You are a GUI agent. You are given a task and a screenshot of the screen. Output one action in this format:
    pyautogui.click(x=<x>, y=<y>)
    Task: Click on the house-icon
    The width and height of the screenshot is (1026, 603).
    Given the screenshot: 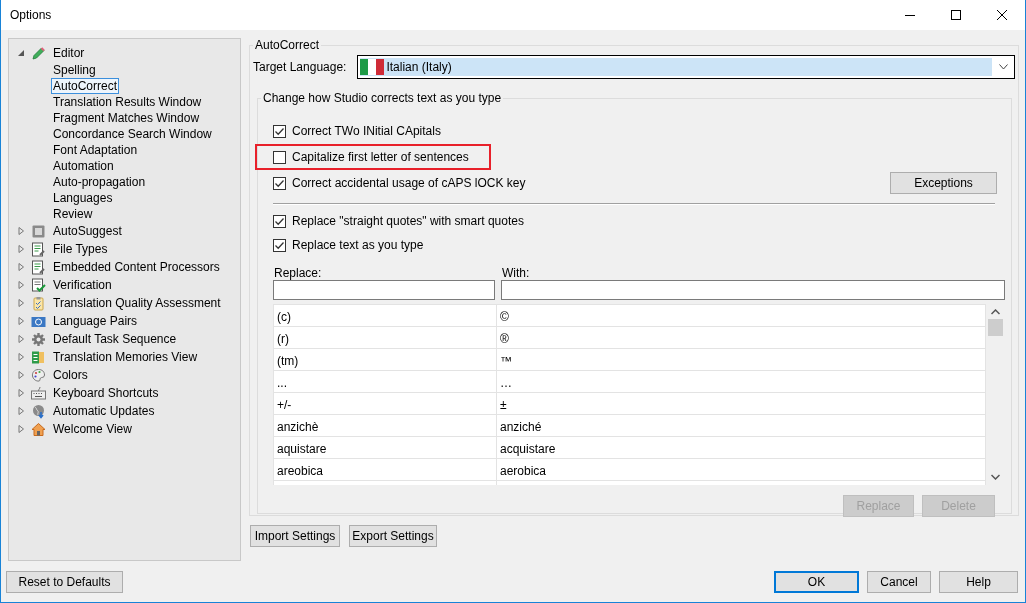 What is the action you would take?
    pyautogui.click(x=38, y=429)
    